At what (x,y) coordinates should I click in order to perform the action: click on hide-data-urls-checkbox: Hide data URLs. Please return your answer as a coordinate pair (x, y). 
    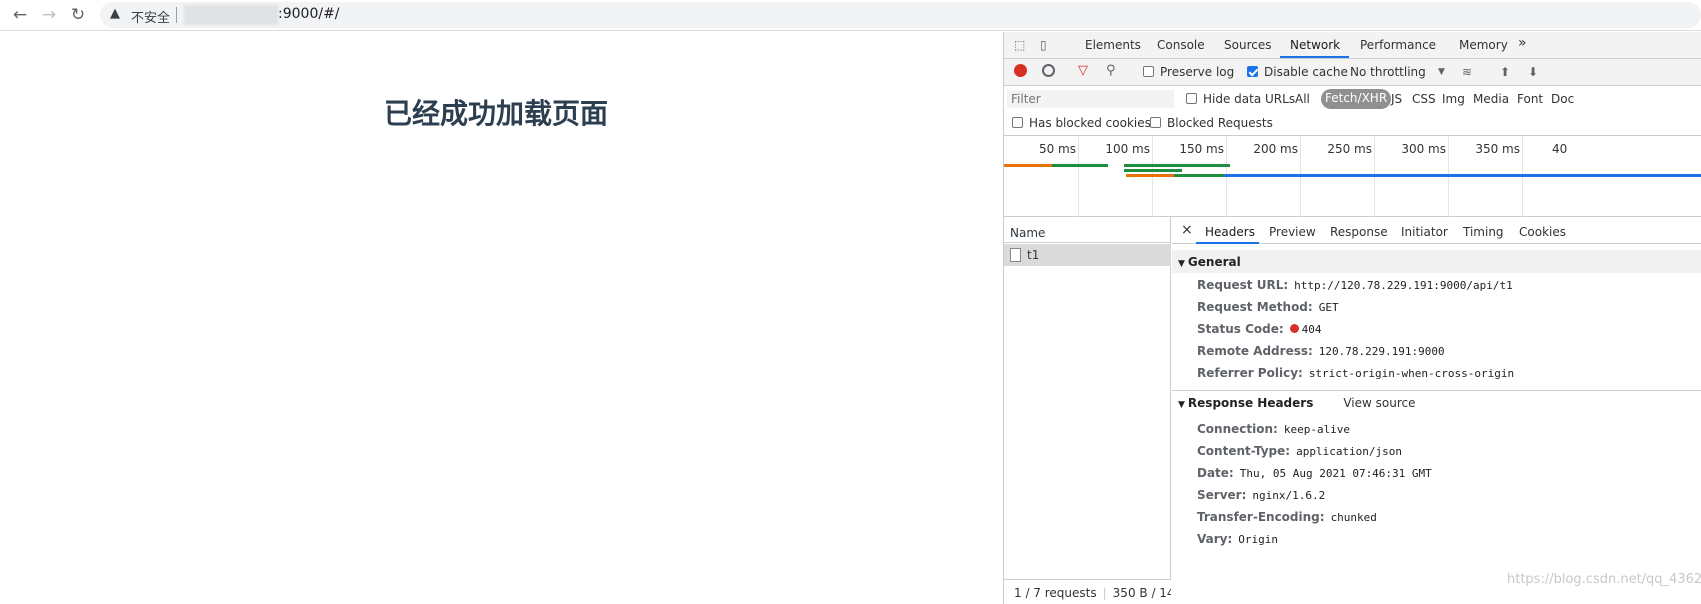
    Looking at the image, I should click on (1240, 99).